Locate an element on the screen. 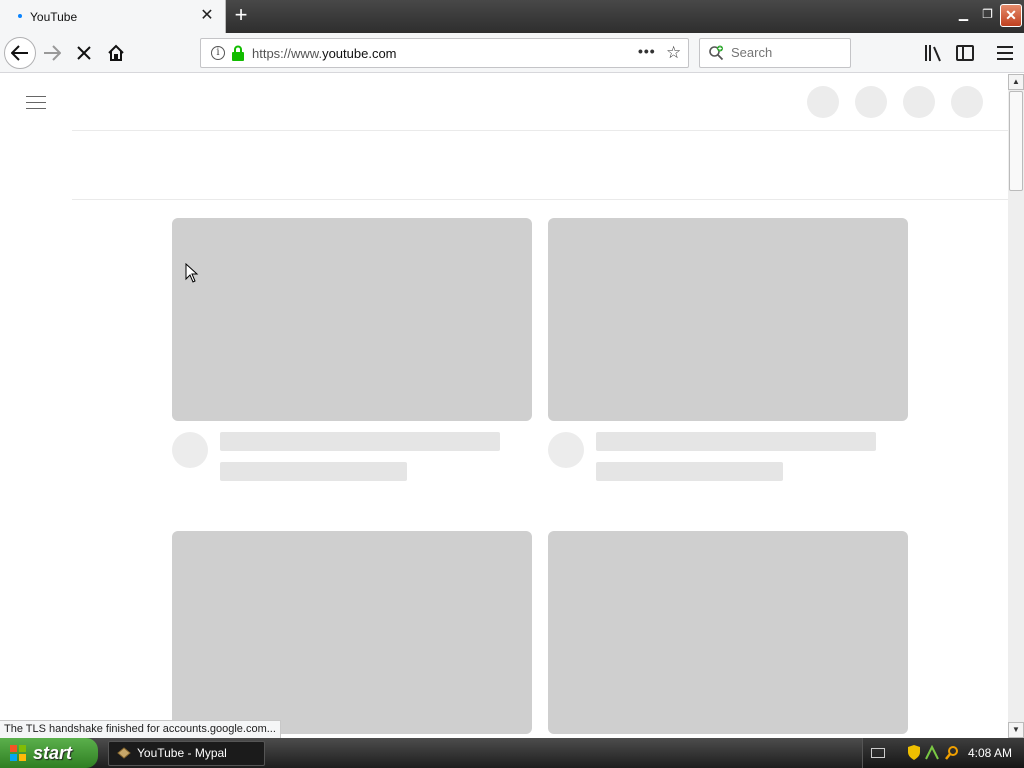 This screenshot has height=768, width=1024. forward-button is located at coordinates (52, 53).